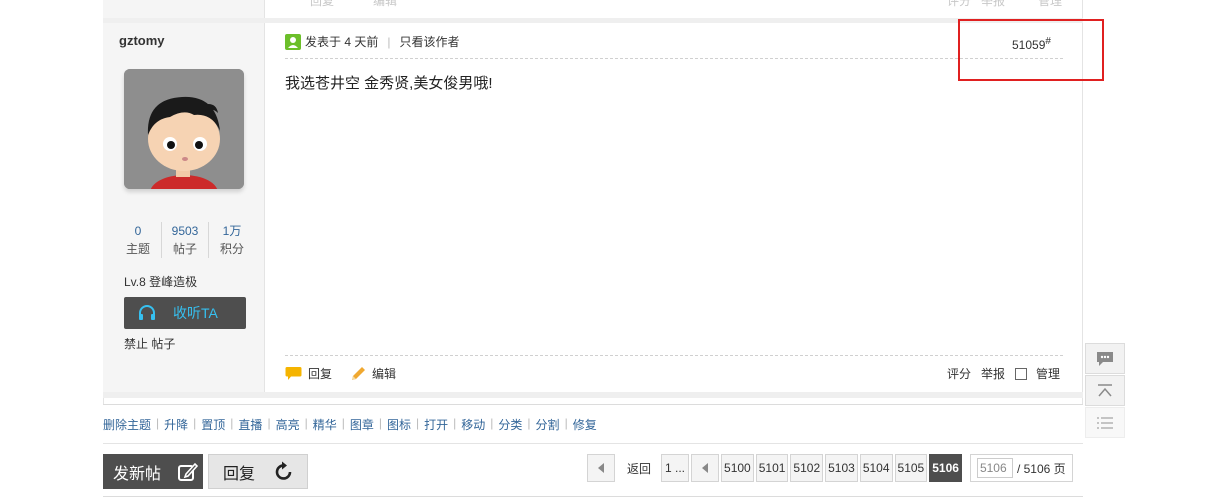 Image resolution: width=1207 pixels, height=500 pixels. I want to click on post-meta: 发表于 4 天前 | 只看该作者, so click(372, 41).